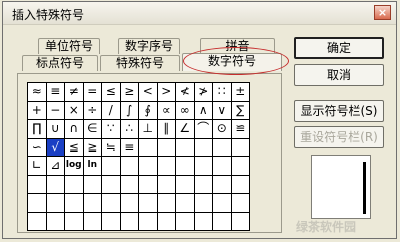  What do you see at coordinates (222, 110) in the screenshot?
I see `symbol-cell: ∨` at bounding box center [222, 110].